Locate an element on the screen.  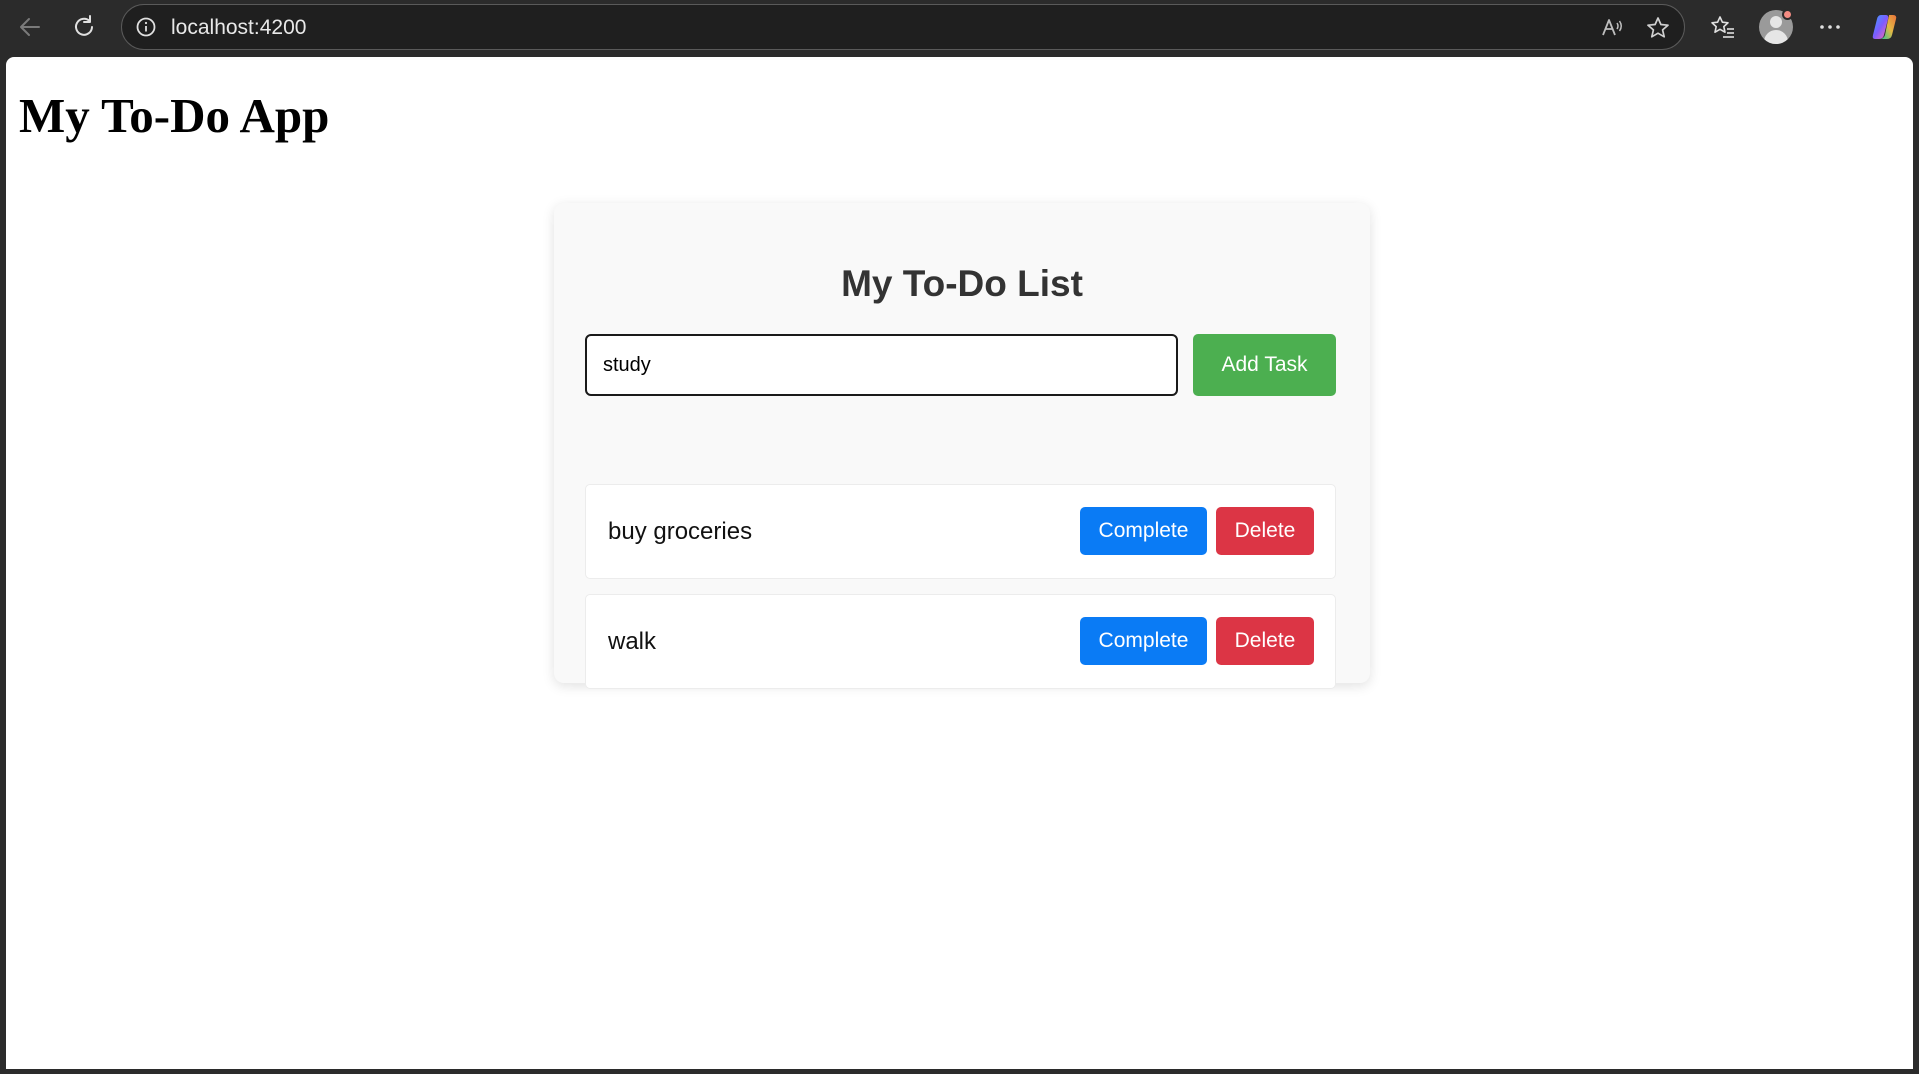
task-text: walk is located at coordinates (632, 641).